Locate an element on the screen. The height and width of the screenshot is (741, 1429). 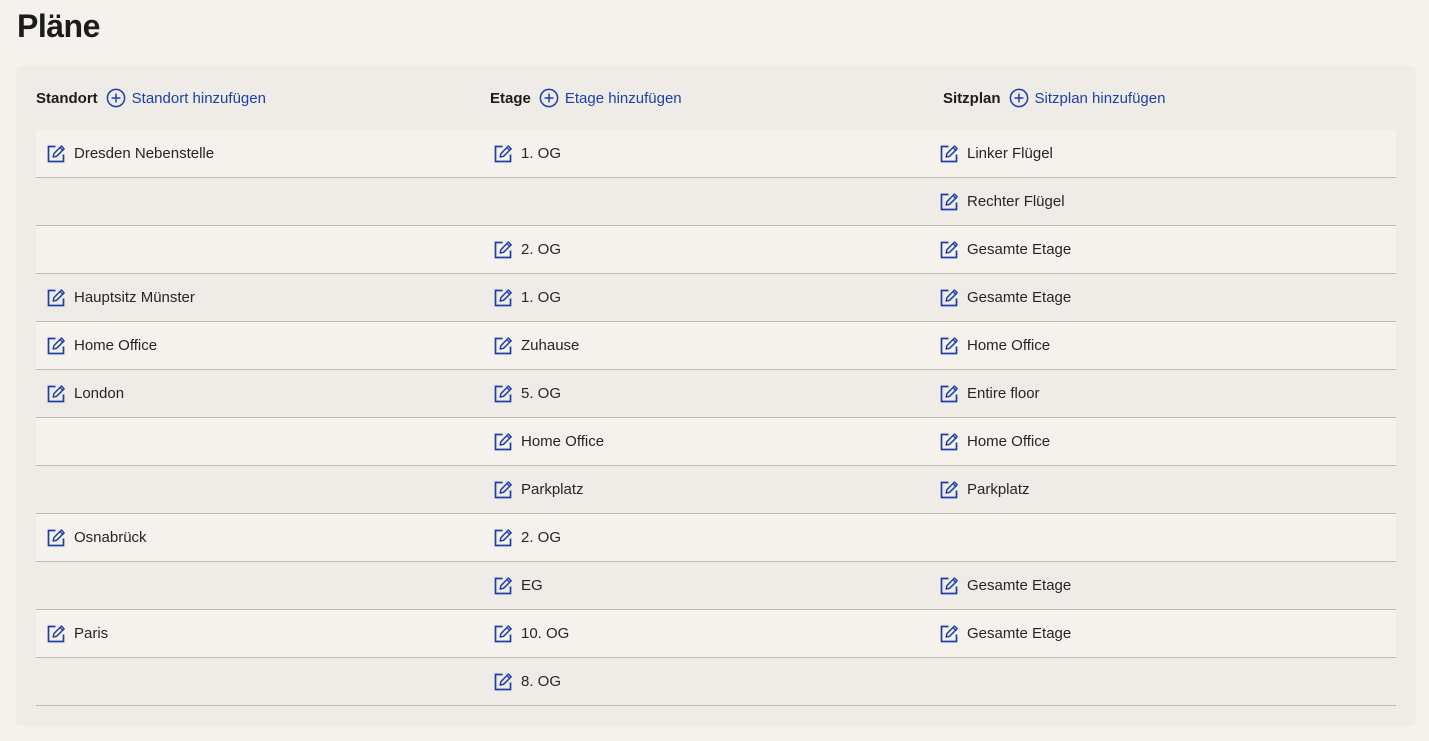
standort-value: Dresden Nebenstelle is located at coordinates (144, 153).